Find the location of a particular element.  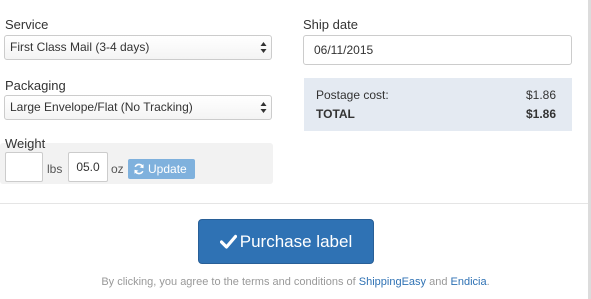

weight-oz-input: 05.0 is located at coordinates (88, 167).